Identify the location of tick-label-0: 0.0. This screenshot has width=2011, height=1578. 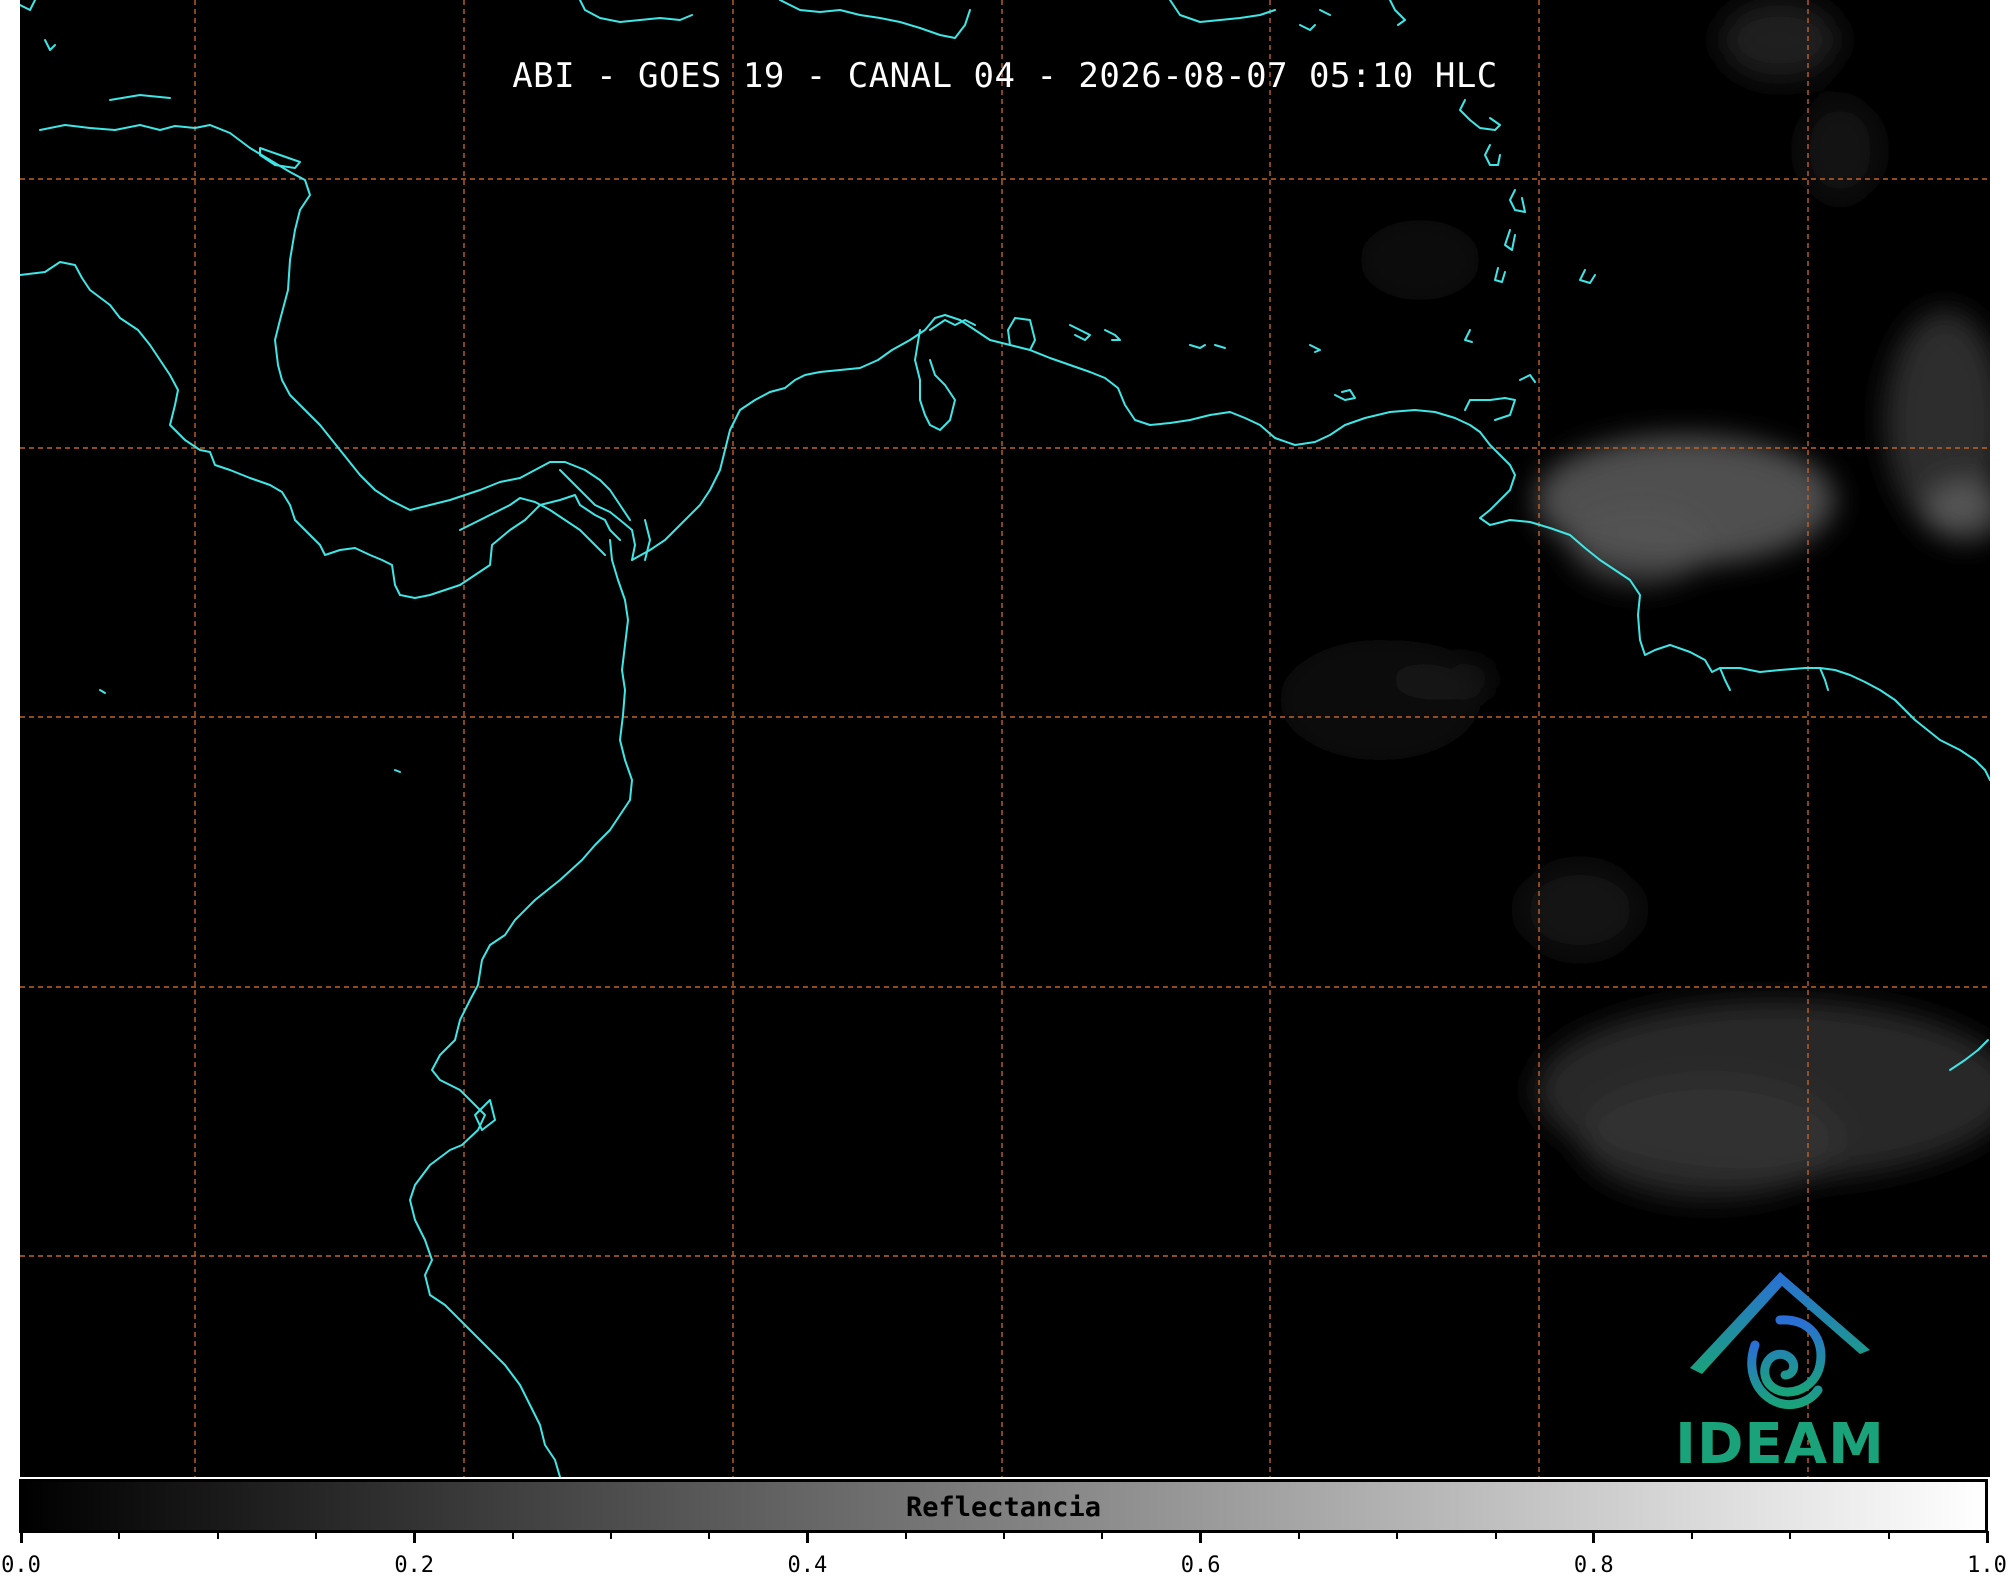
(21, 1565).